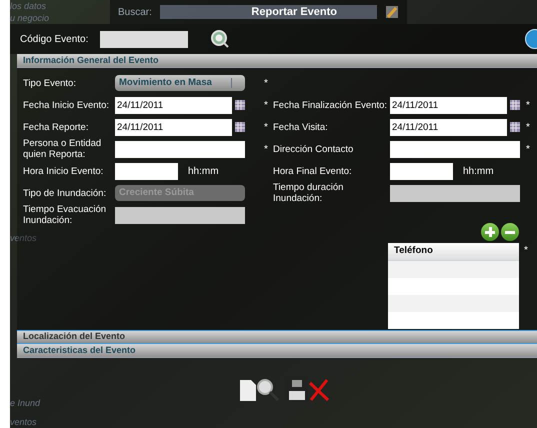 This screenshot has width=537, height=428. Describe the element at coordinates (180, 83) in the screenshot. I see `dropdown: Movimiento en Masa` at that location.